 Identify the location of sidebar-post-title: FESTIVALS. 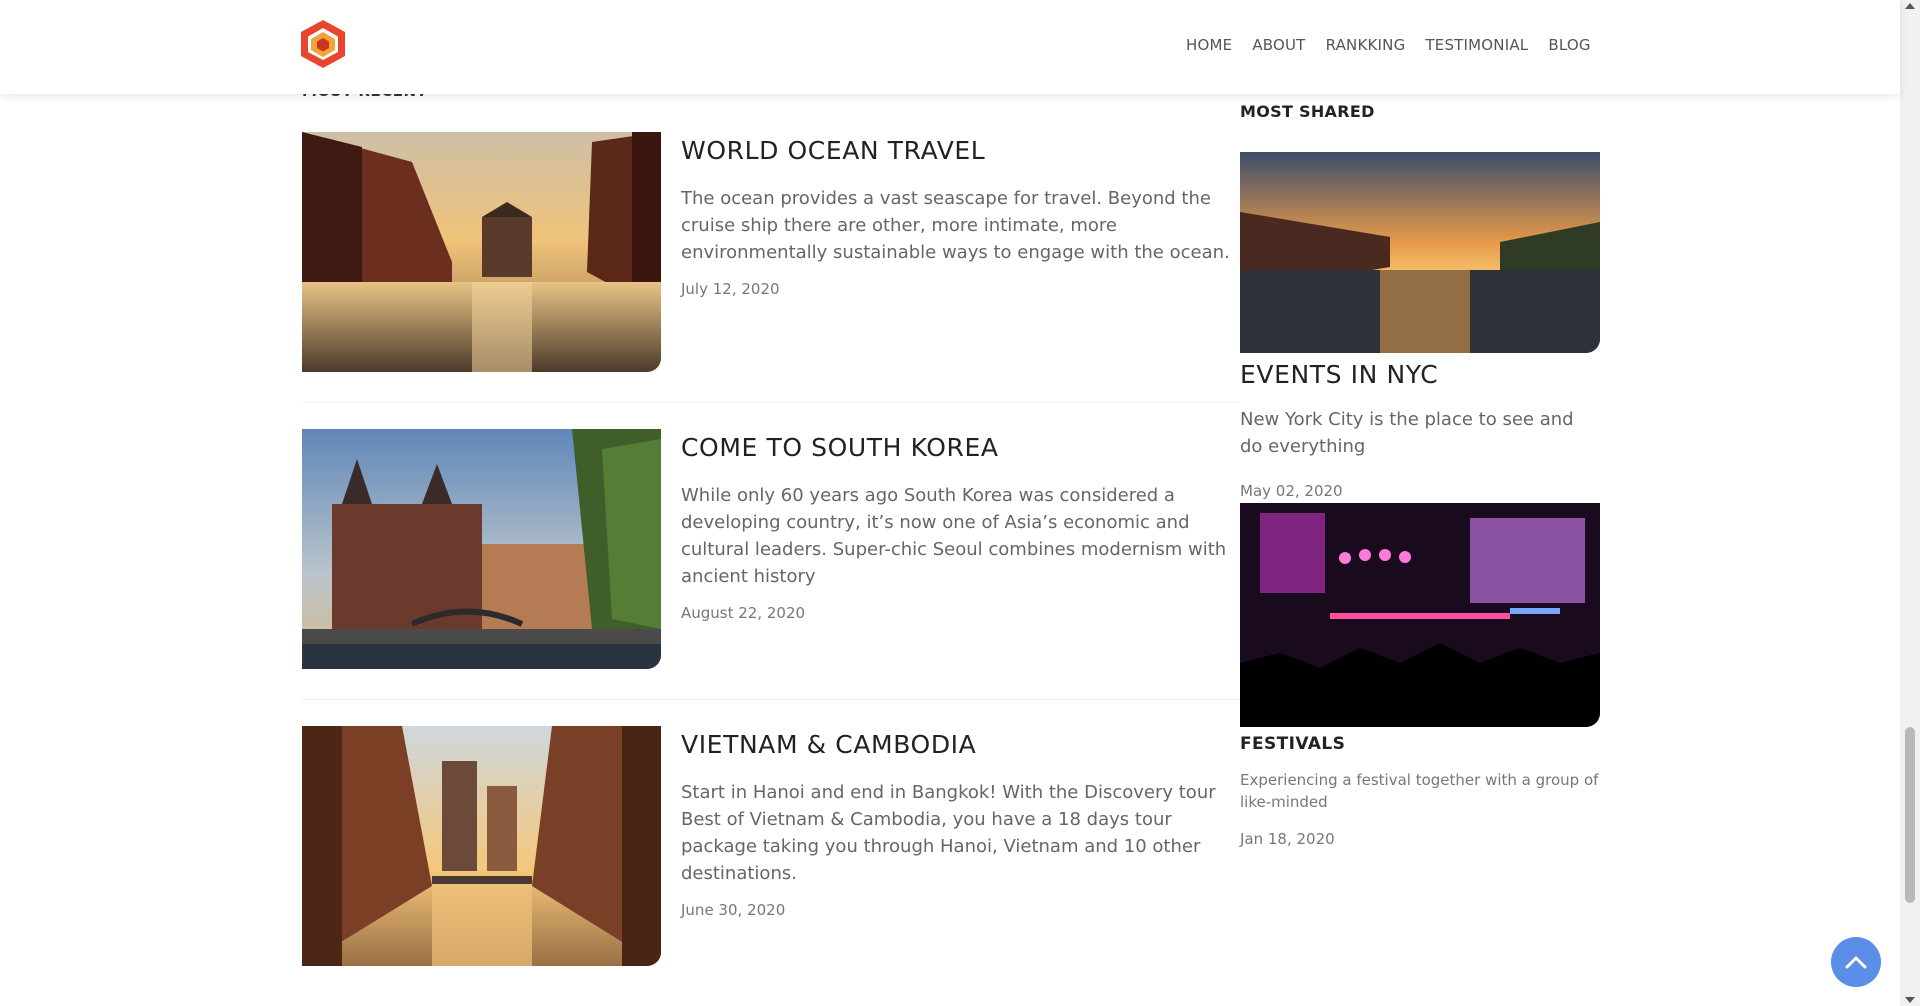
(1292, 744).